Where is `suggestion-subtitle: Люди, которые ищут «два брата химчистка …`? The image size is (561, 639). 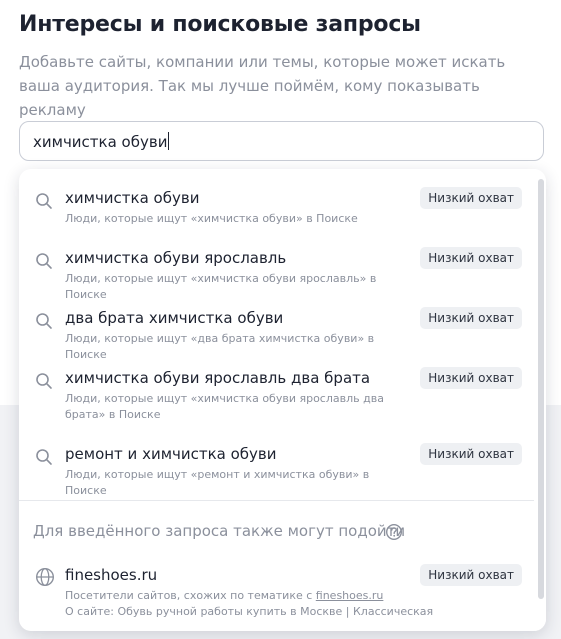 suggestion-subtitle: Люди, которые ищут «два брата химчистка … is located at coordinates (220, 346).